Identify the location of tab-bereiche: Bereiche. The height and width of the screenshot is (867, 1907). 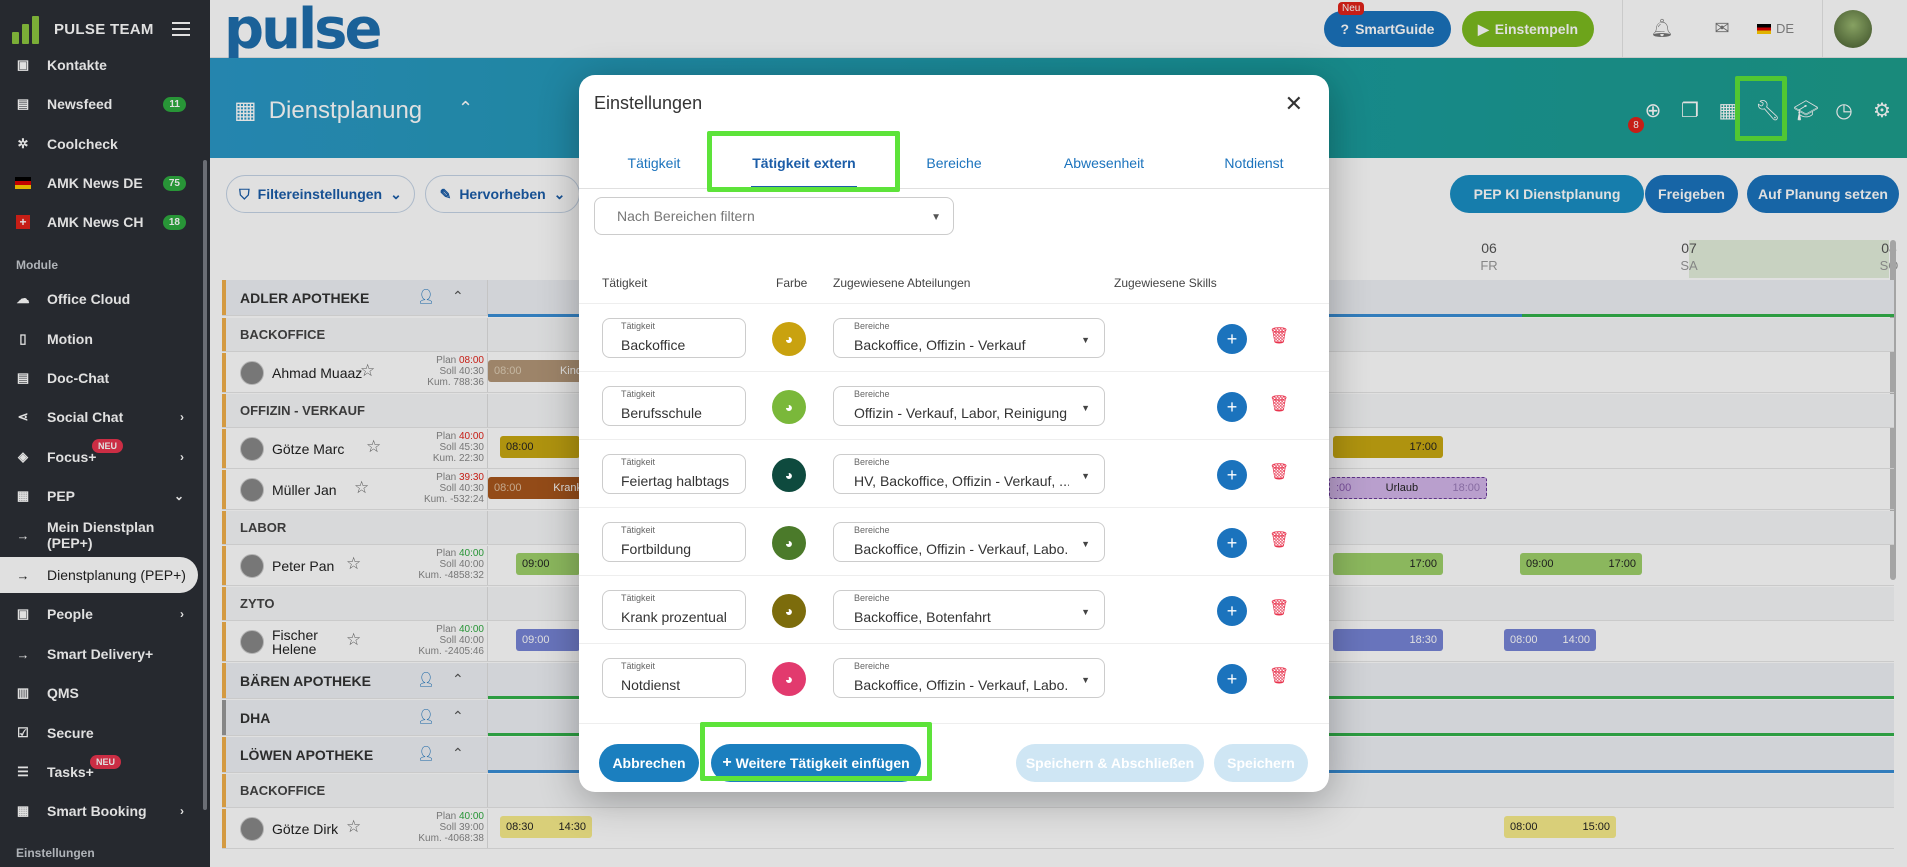
(954, 163).